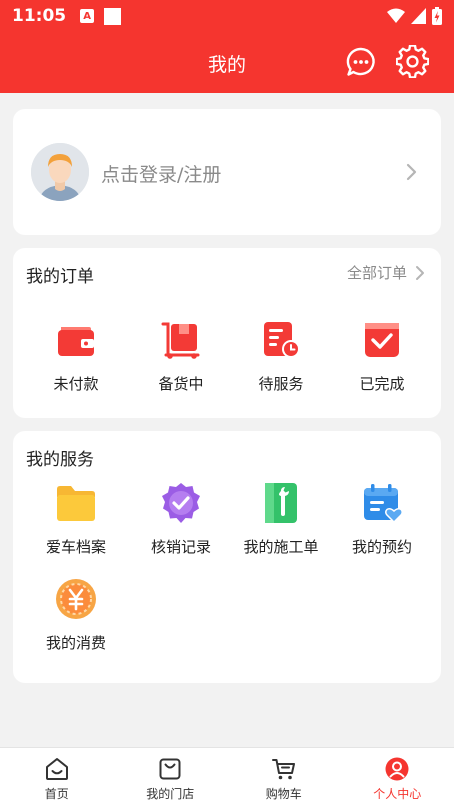  I want to click on bag-icon, so click(170, 769).